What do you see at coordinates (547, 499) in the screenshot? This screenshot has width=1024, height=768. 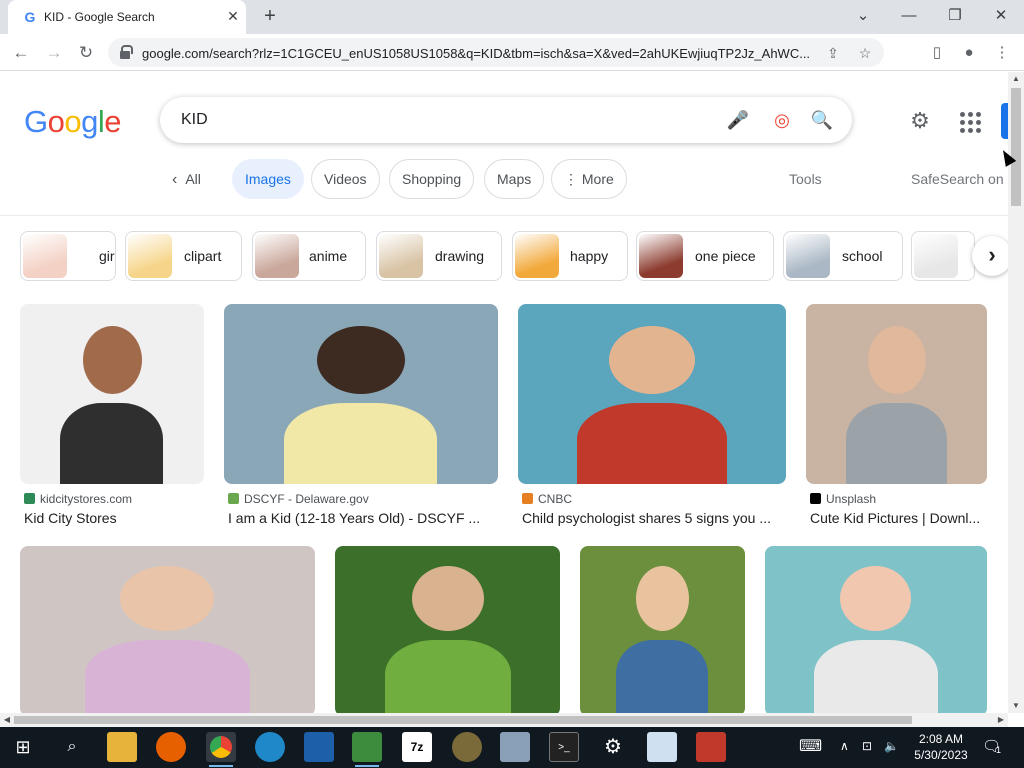 I see `result-source: CNBC` at bounding box center [547, 499].